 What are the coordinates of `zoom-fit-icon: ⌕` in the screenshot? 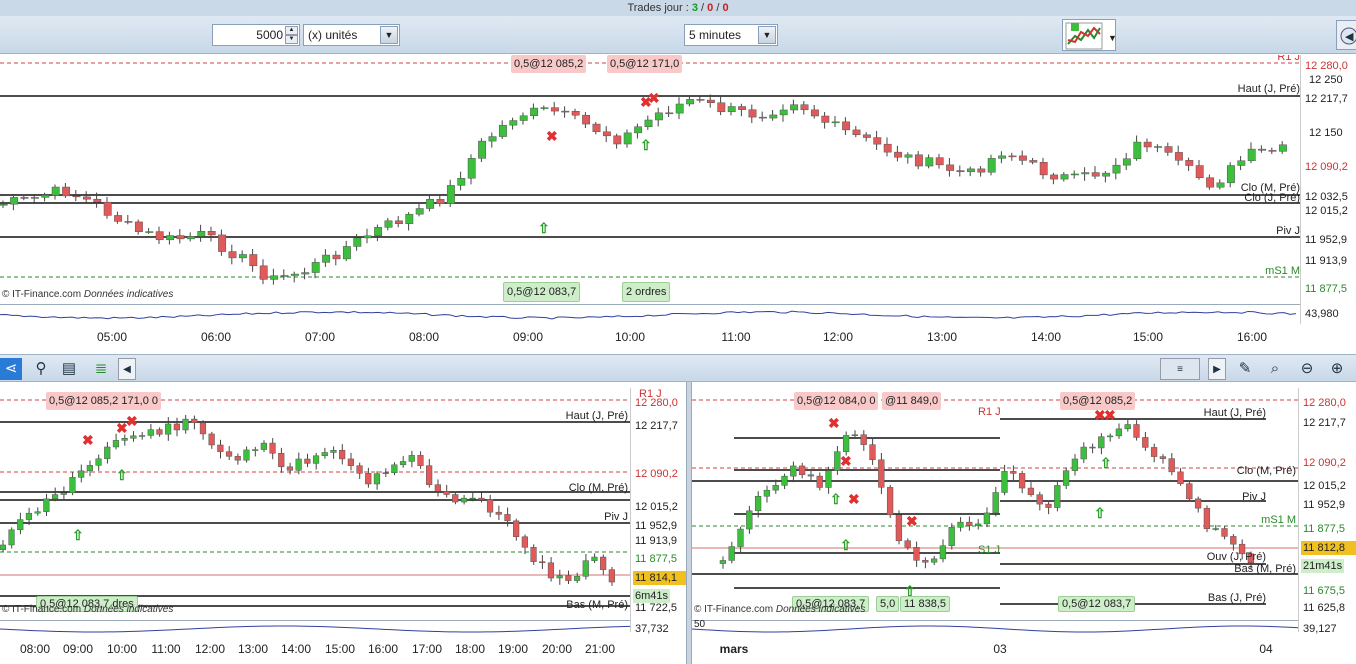 It's located at (1275, 369).